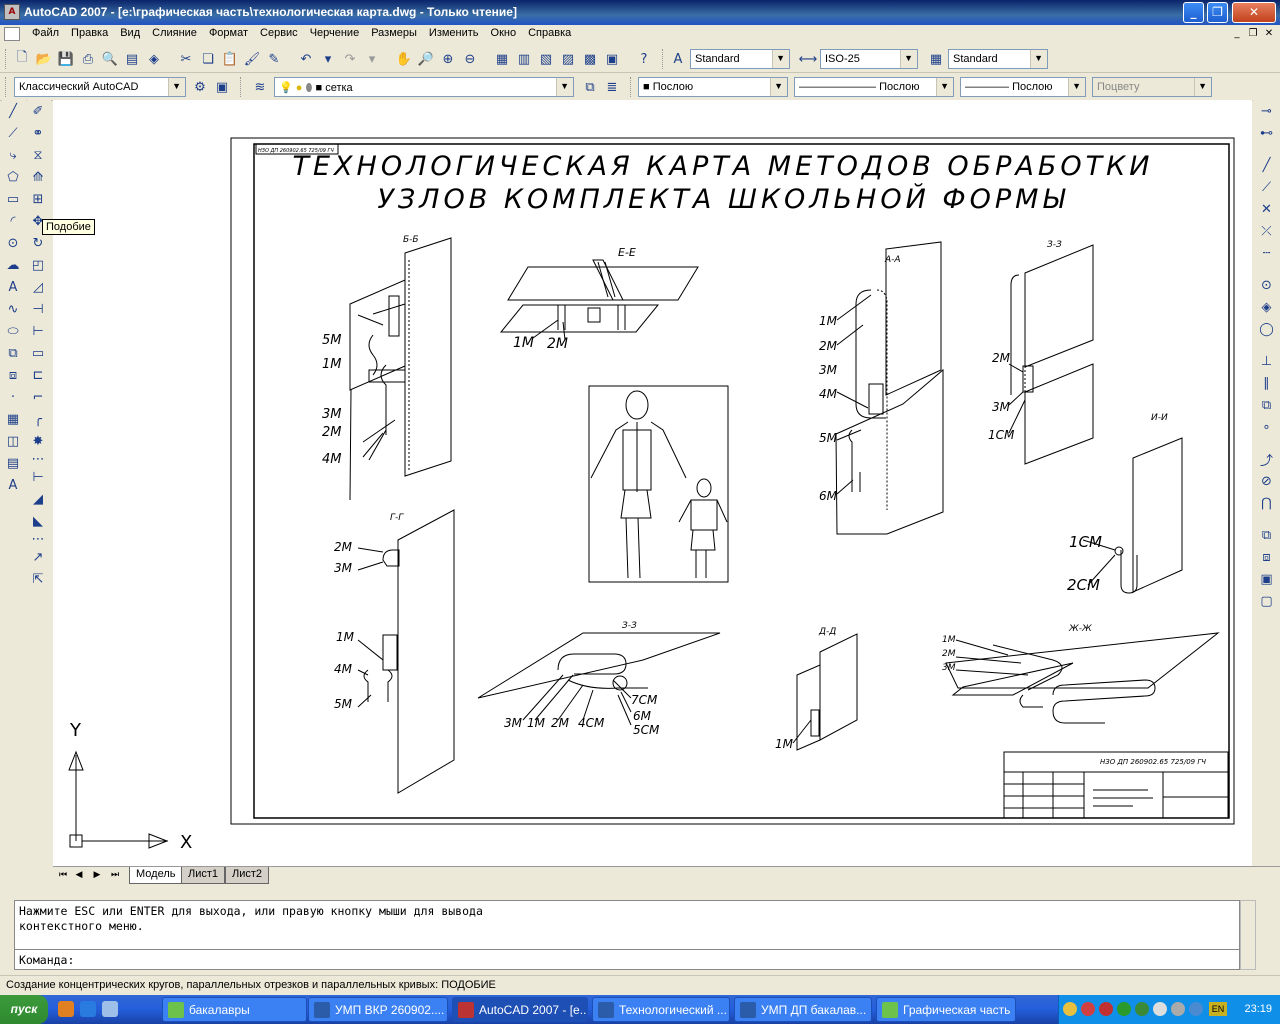  I want to click on minimize-button: _, so click(1193, 12).